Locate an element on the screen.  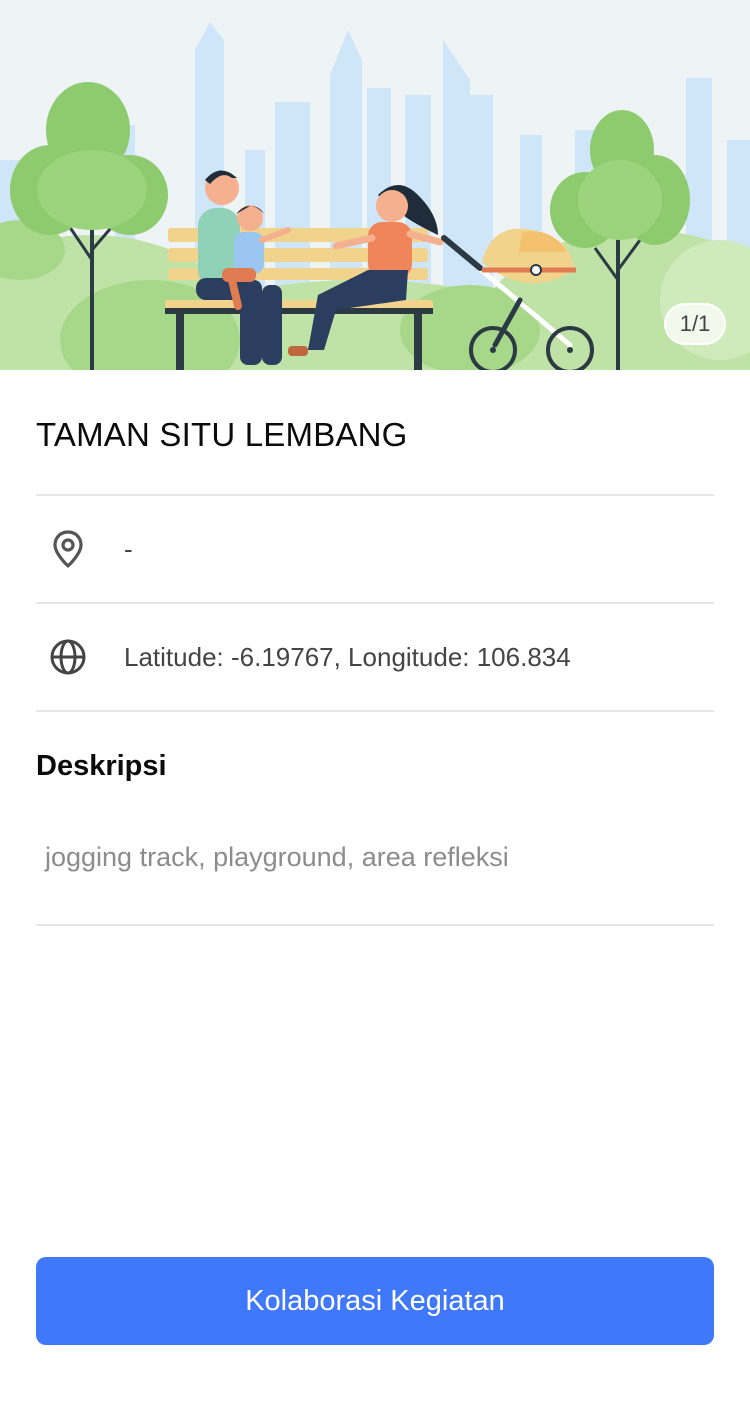
image-counter-badge: 1/1 is located at coordinates (695, 324).